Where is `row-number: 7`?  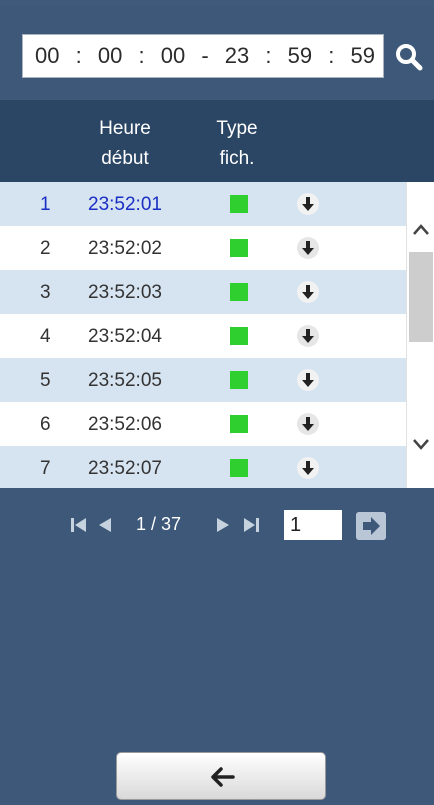 row-number: 7 is located at coordinates (45, 468).